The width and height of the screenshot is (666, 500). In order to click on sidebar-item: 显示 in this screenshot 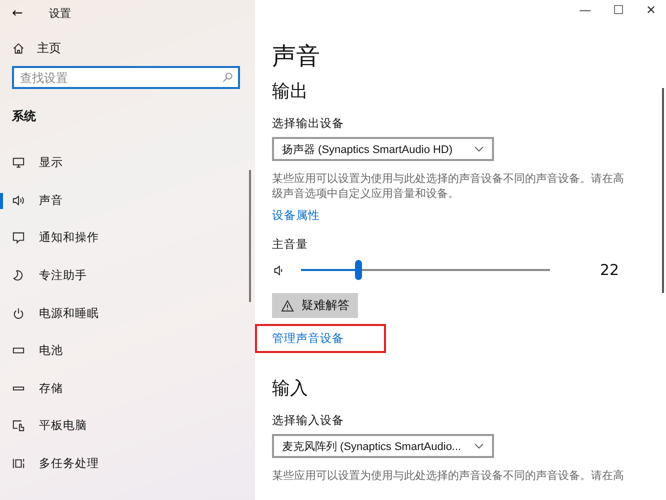, I will do `click(127, 163)`.